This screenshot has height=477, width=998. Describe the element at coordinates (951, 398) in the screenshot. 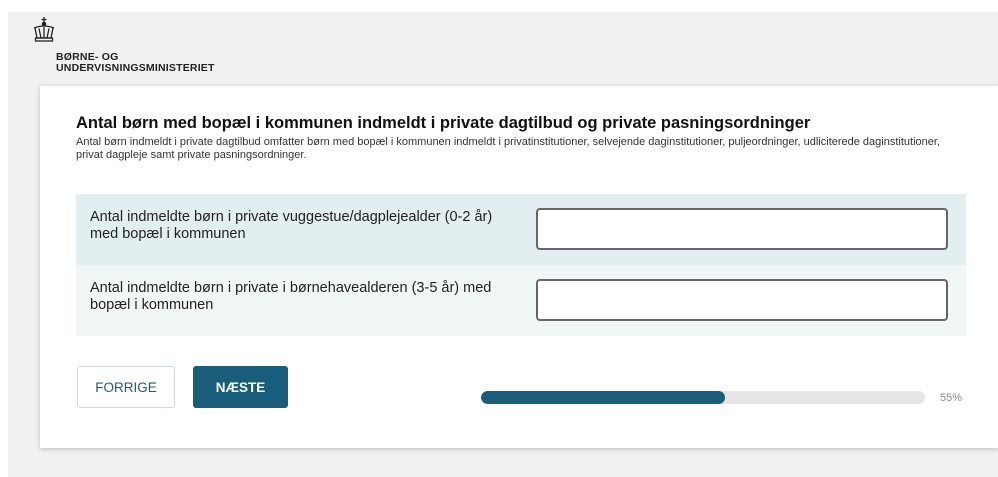

I see `progress-percent-label: 55%` at that location.